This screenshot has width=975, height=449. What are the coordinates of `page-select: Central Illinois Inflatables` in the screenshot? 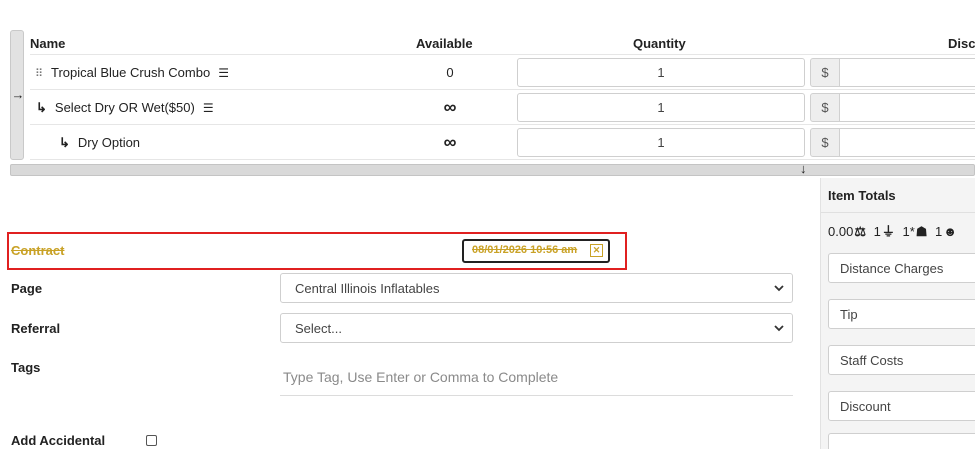 It's located at (536, 288).